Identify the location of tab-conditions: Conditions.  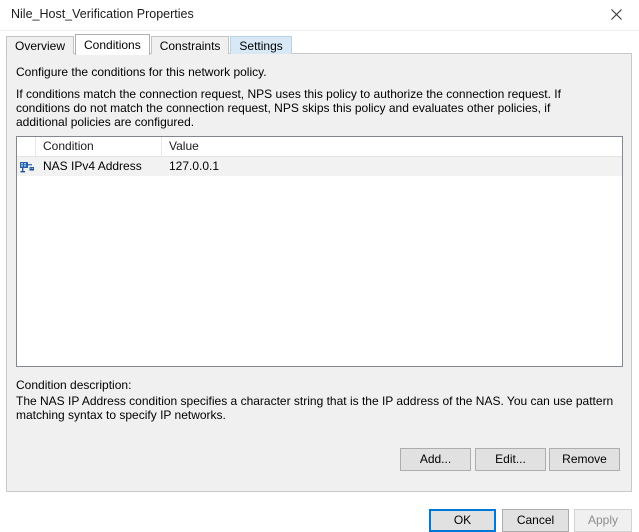
(112, 44).